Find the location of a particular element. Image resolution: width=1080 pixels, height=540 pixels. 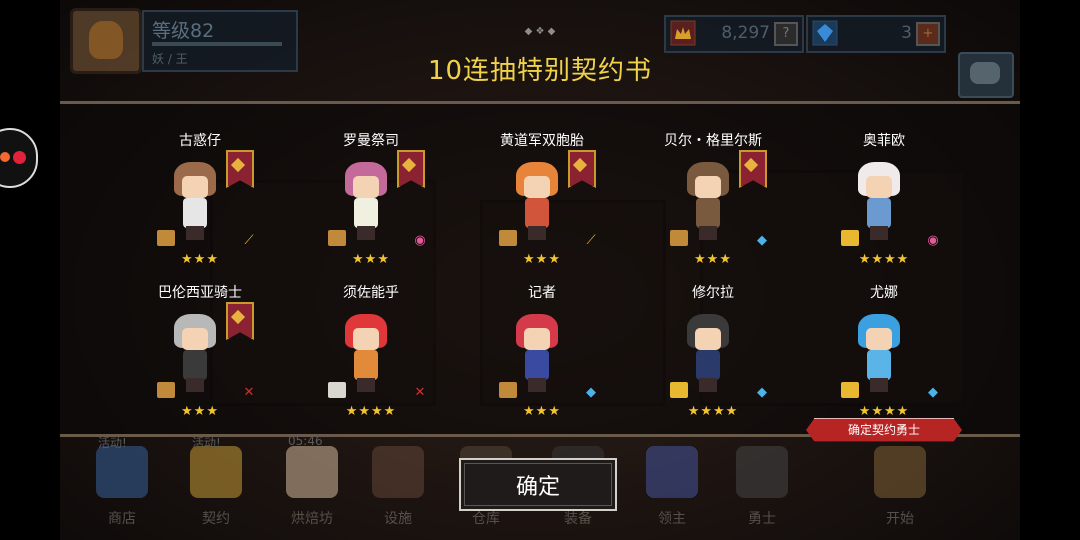

hero-name: 古惑仔 is located at coordinates (200, 141).